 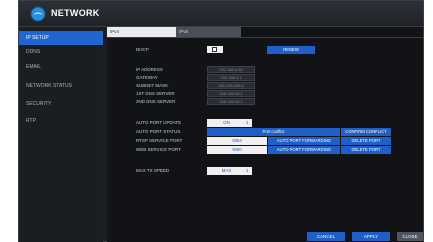 I want to click on web-port-field: 8080, so click(x=237, y=150).